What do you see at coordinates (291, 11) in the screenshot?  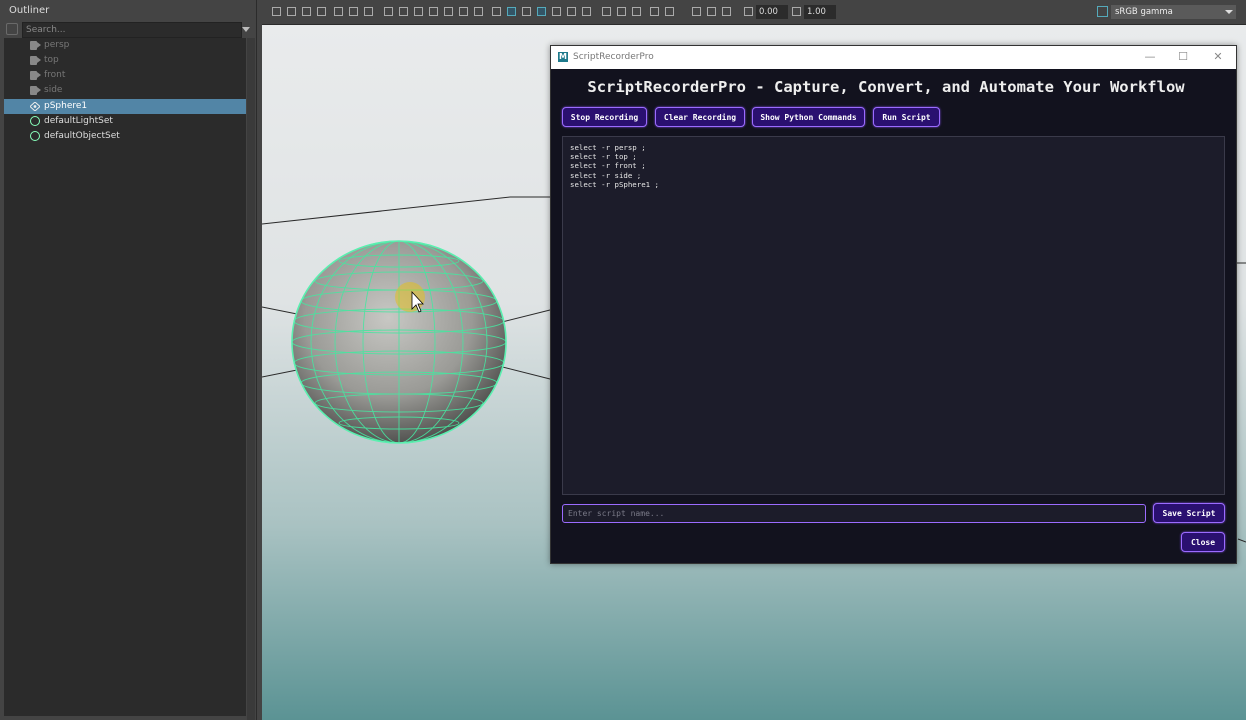 I see `camera-attributes-icon` at bounding box center [291, 11].